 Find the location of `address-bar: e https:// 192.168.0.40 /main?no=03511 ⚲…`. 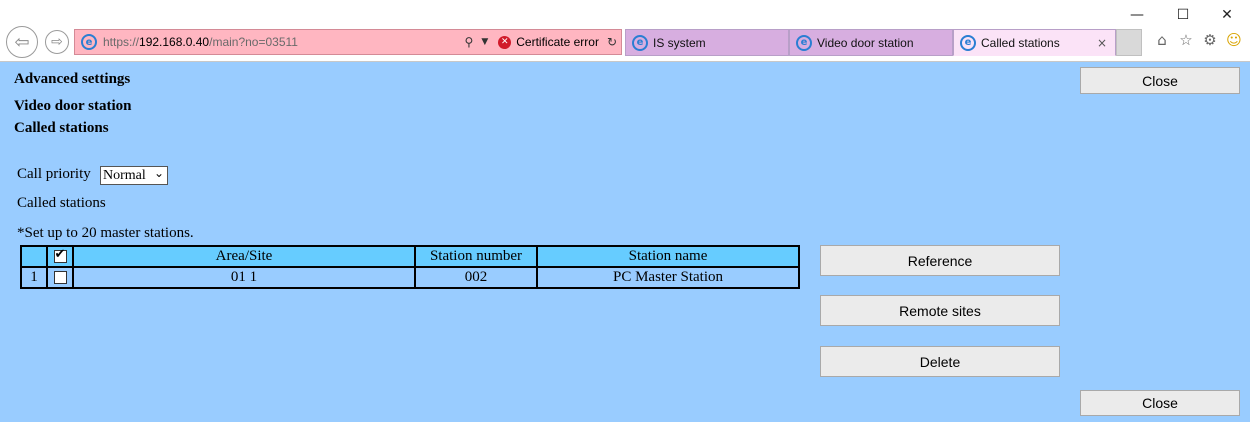

address-bar: e https:// 192.168.0.40 /main?no=03511 ⚲… is located at coordinates (348, 42).